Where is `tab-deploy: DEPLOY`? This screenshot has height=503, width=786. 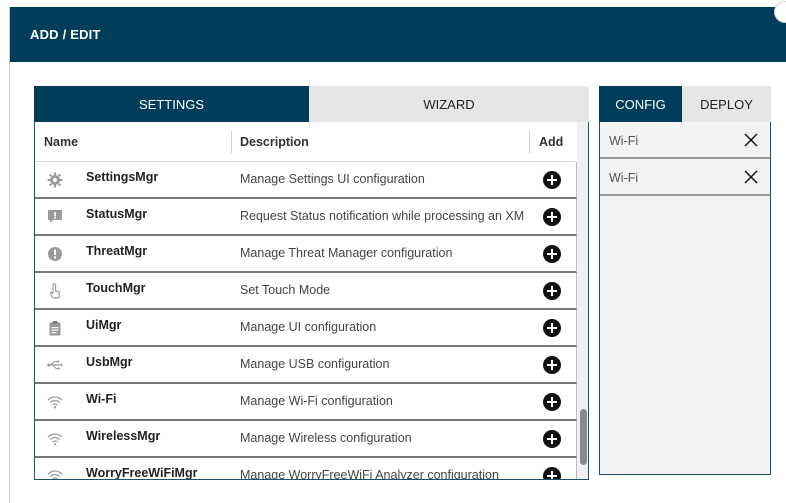 tab-deploy: DEPLOY is located at coordinates (726, 104).